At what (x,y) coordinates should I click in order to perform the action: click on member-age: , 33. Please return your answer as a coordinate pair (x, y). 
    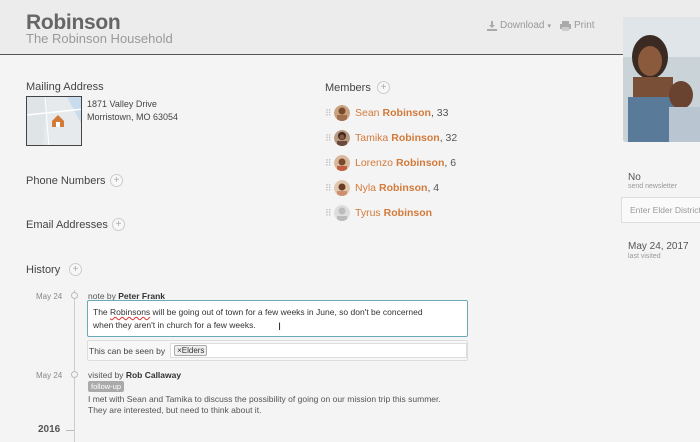
    Looking at the image, I should click on (439, 113).